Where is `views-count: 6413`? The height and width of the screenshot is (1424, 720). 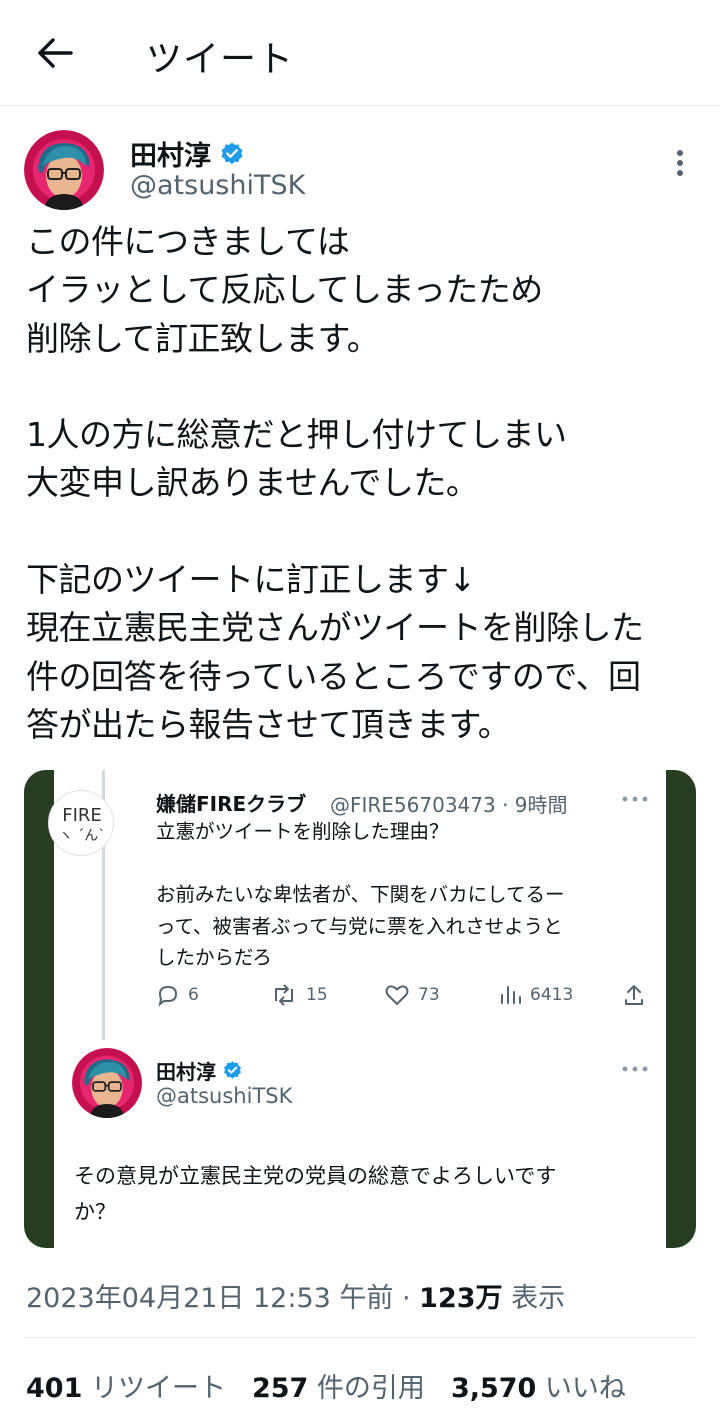 views-count: 6413 is located at coordinates (552, 995).